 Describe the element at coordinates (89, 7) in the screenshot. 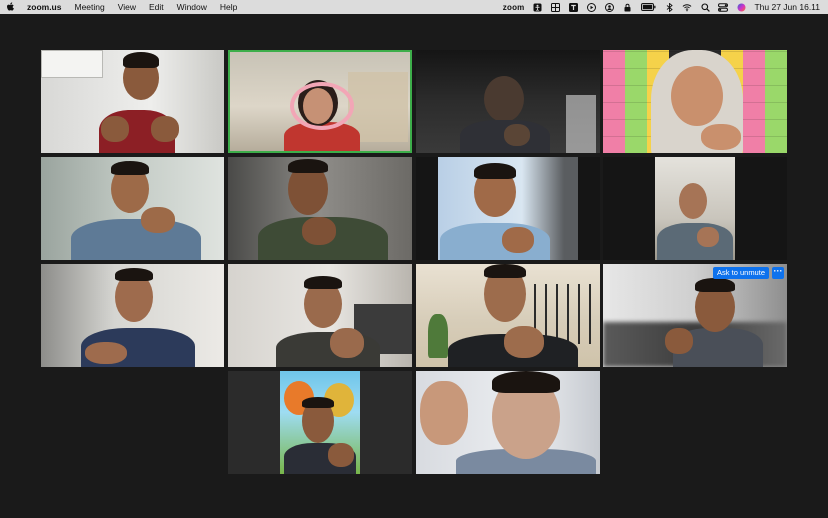

I see `menu-meeting: Meeting` at that location.